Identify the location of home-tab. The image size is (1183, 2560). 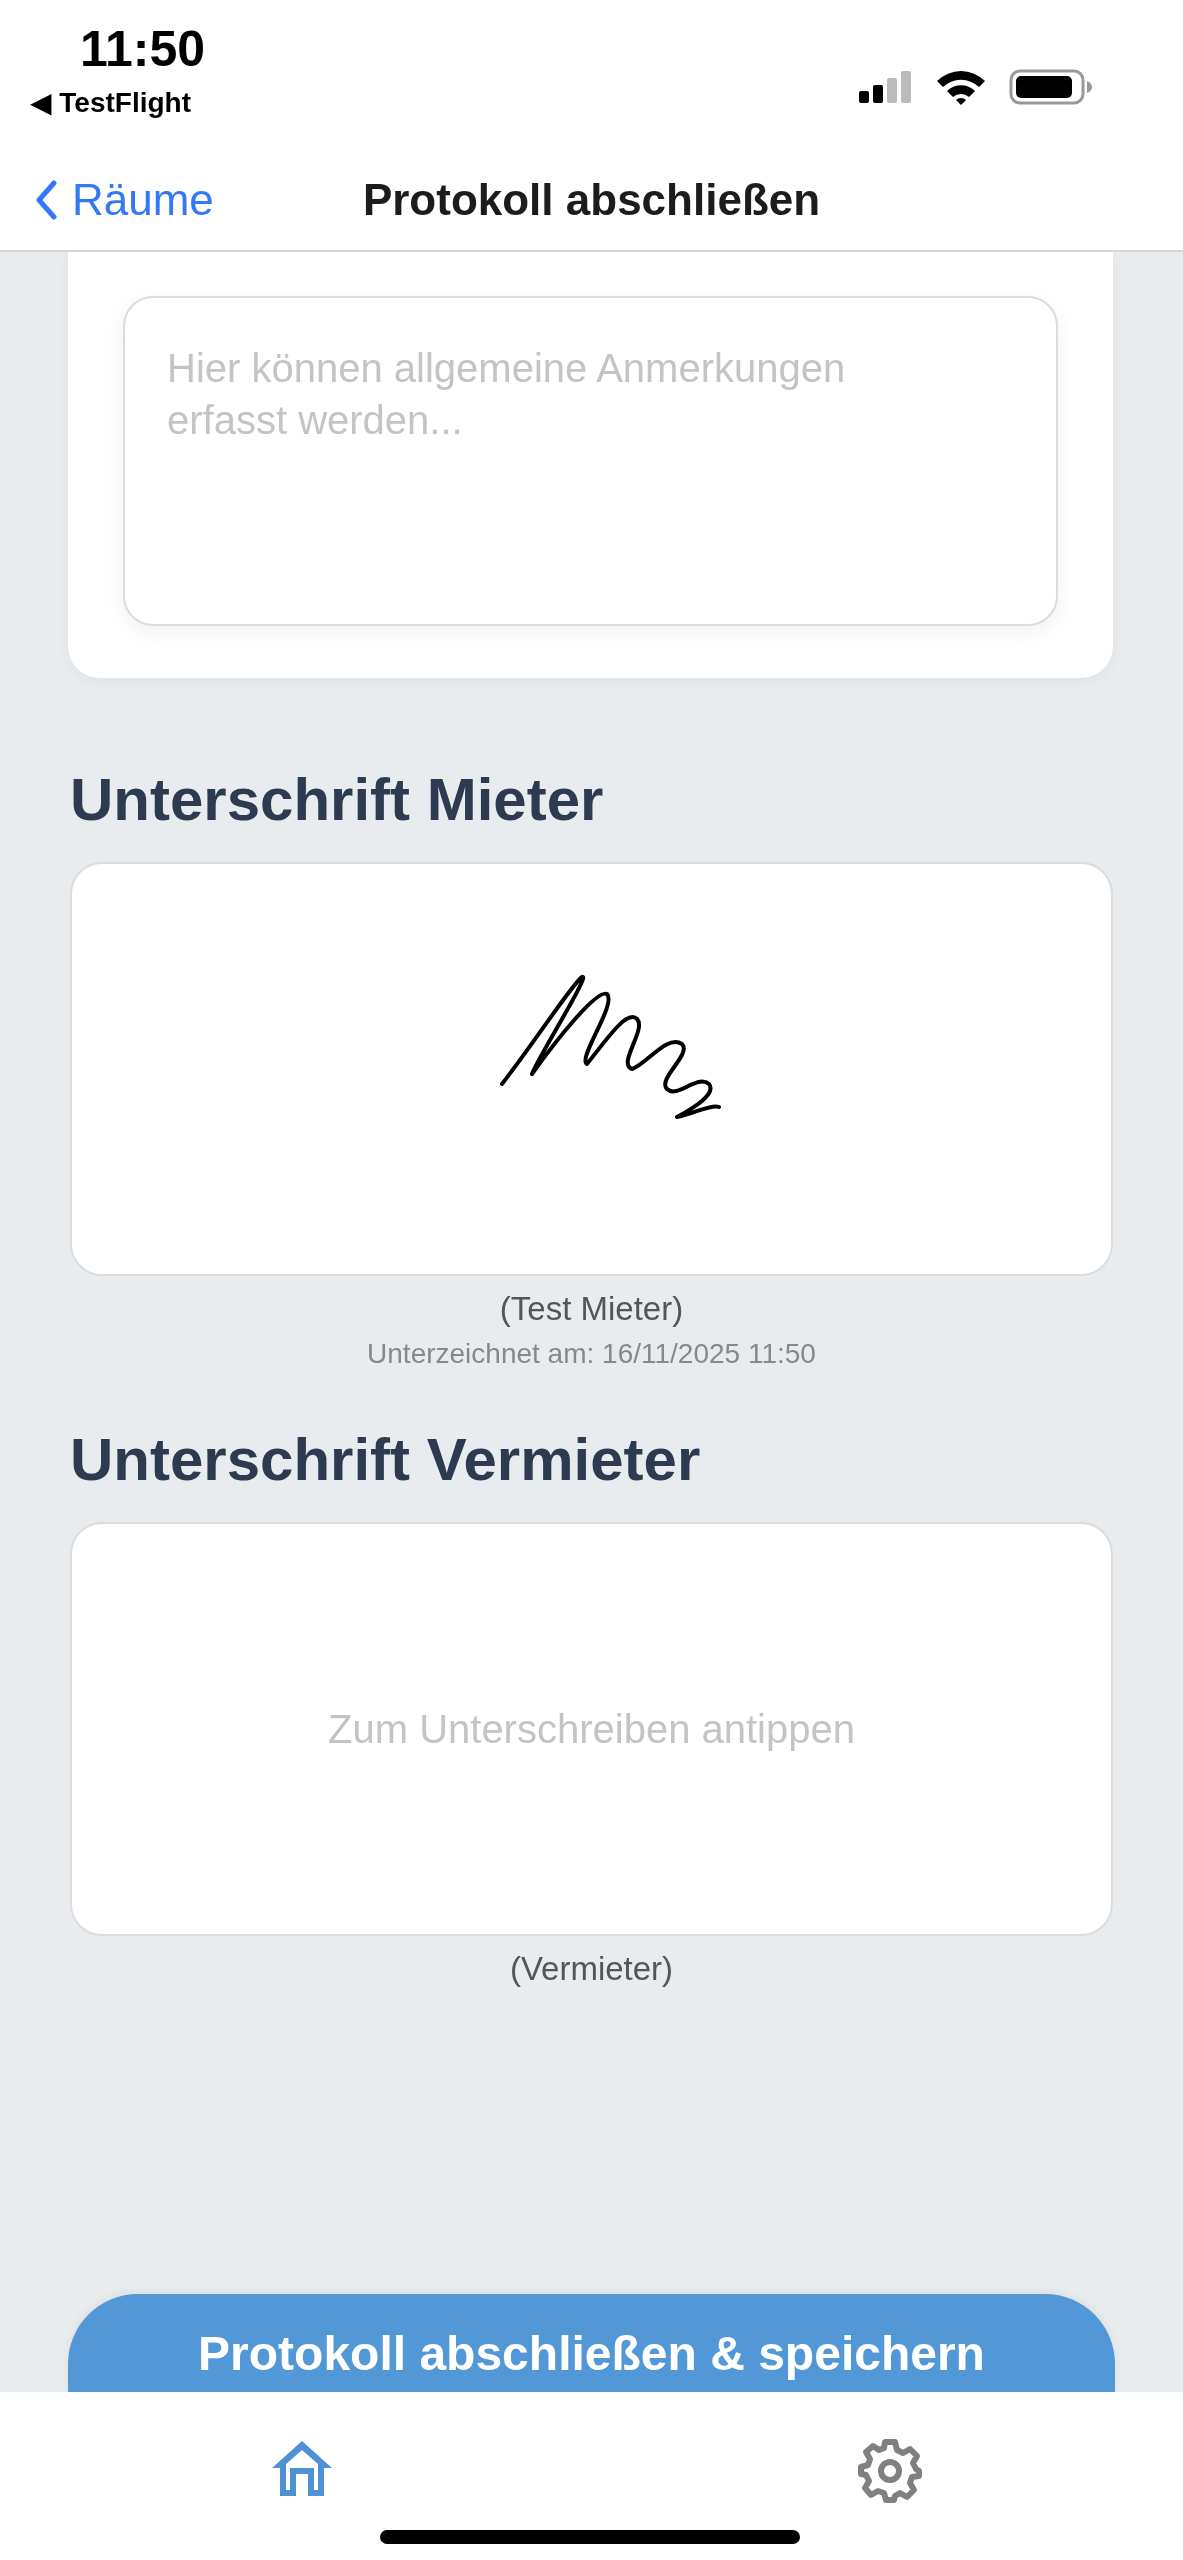
(302, 2468).